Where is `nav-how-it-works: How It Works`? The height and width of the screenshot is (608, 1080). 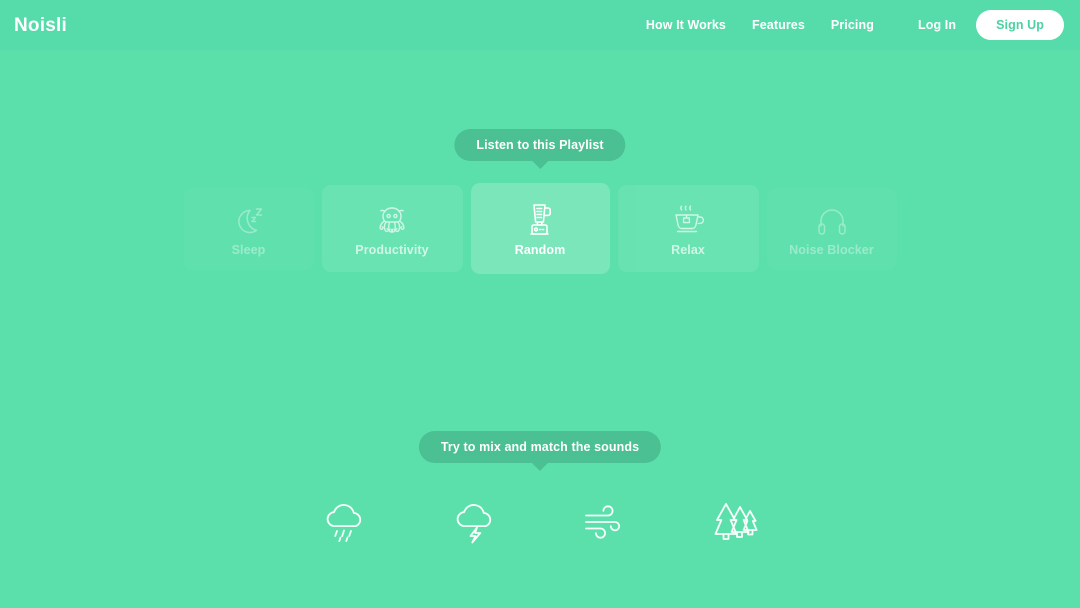 nav-how-it-works: How It Works is located at coordinates (686, 25).